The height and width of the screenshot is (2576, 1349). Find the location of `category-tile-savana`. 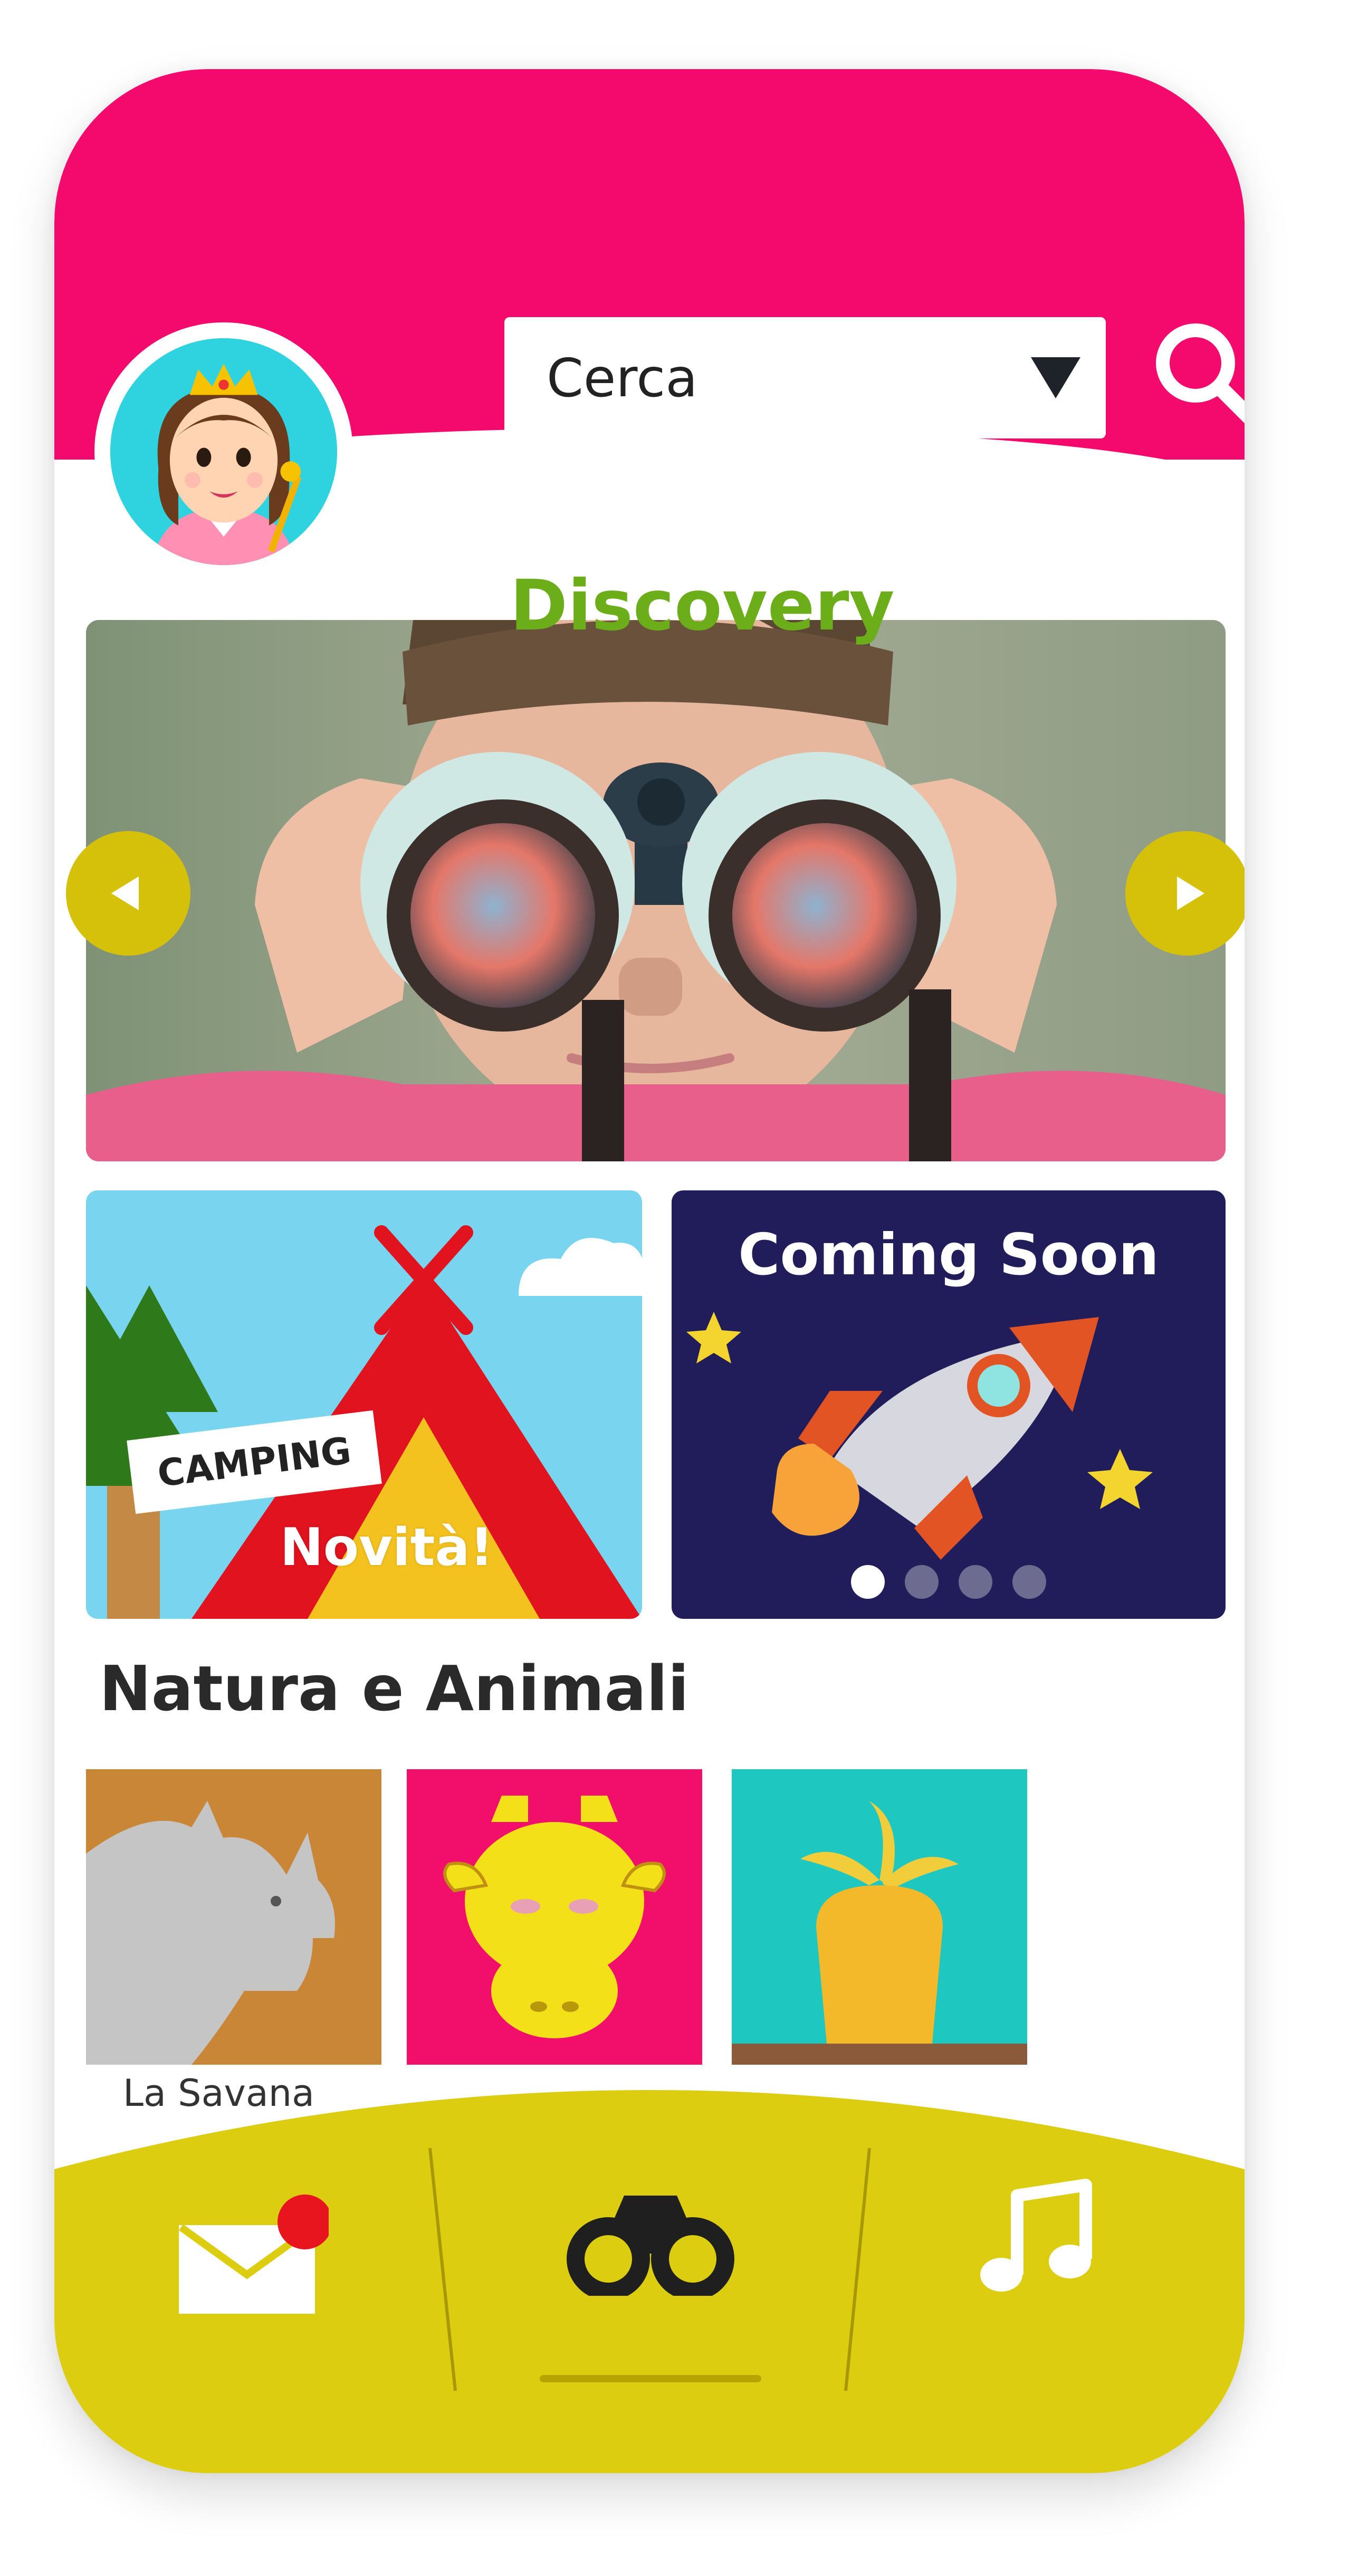

category-tile-savana is located at coordinates (234, 1917).